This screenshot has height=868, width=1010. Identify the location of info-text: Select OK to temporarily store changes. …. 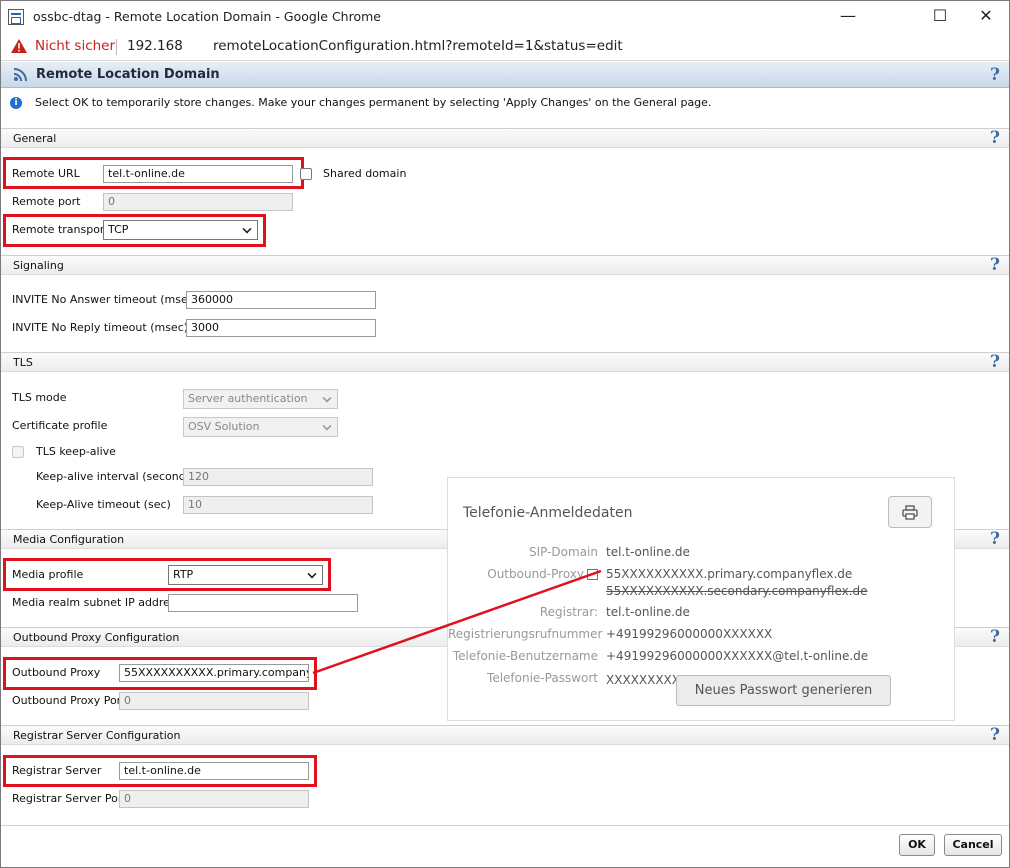
(373, 102).